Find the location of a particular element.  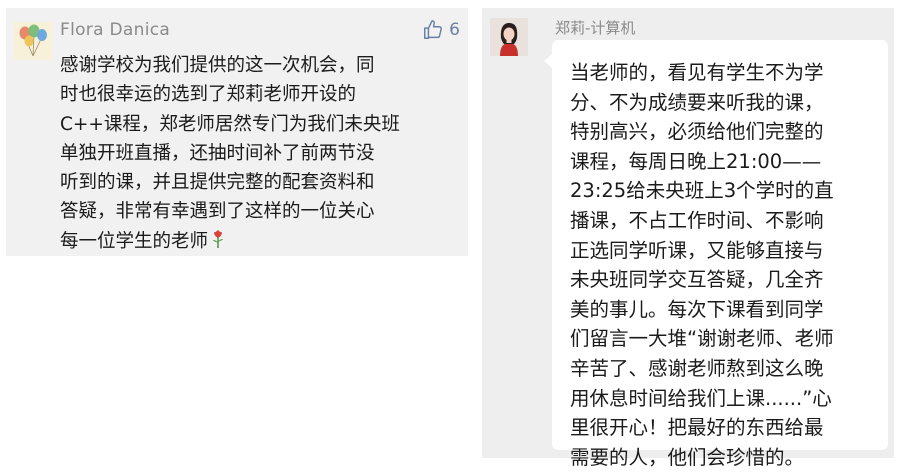

reply-line: 课程，每周日晚上21:00—— is located at coordinates (696, 161).